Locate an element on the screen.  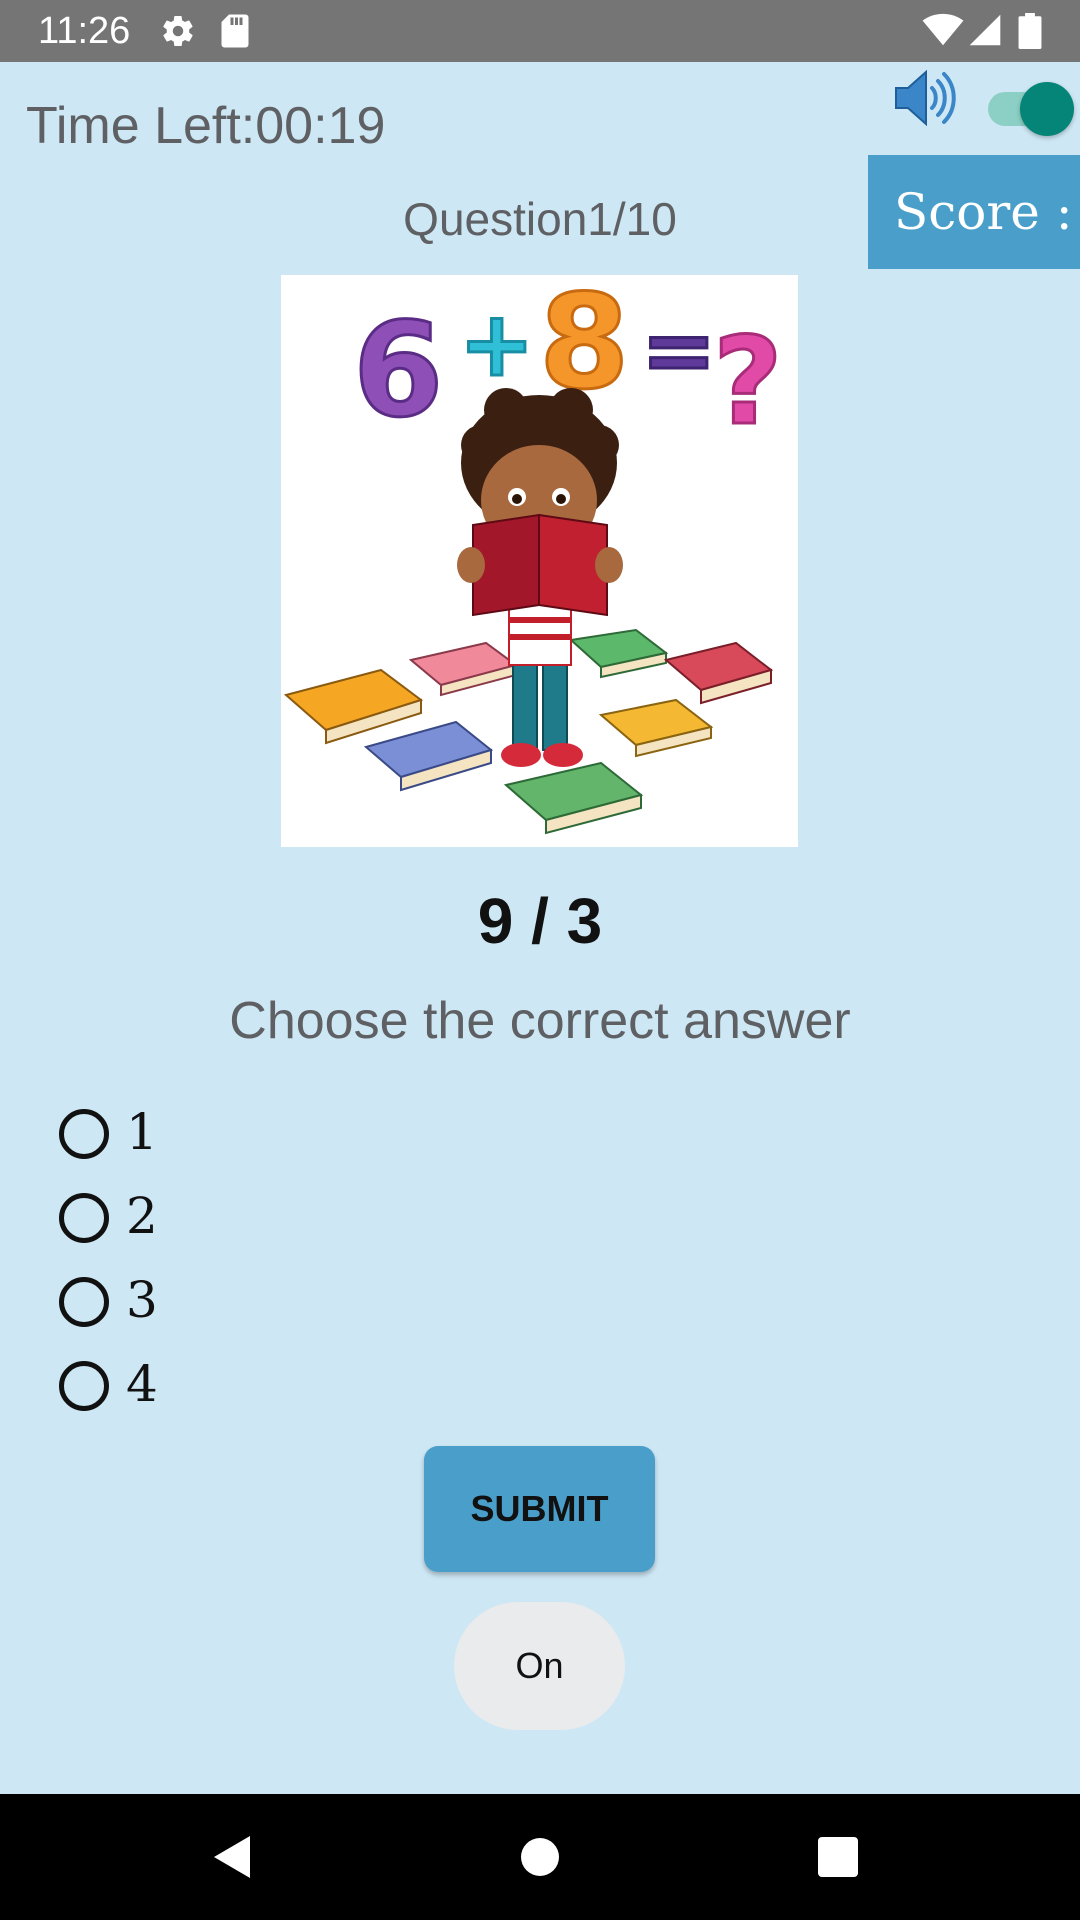
option-label: 3 is located at coordinates (142, 1300).